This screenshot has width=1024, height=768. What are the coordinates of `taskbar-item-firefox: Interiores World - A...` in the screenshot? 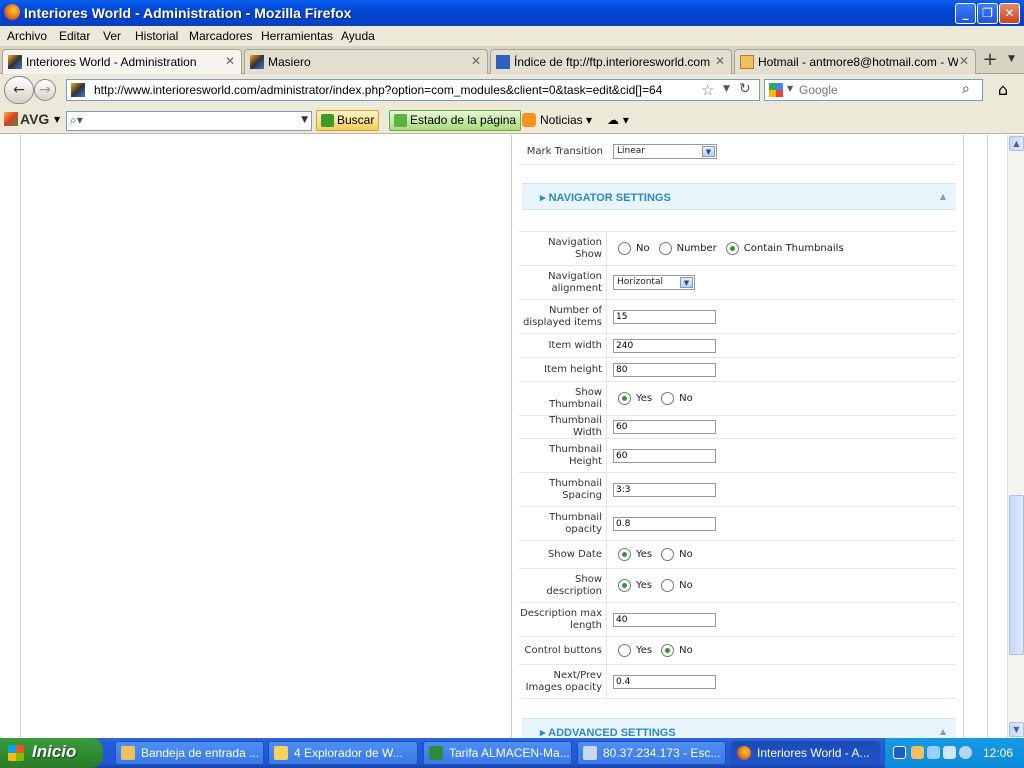 It's located at (805, 753).